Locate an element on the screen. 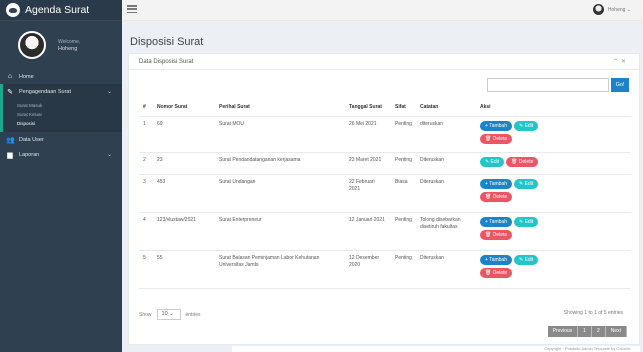 The height and width of the screenshot is (352, 643). sidebar-item-pengagendaan: ✎ Pengagendaan Surat ⌄ is located at coordinates (61, 91).